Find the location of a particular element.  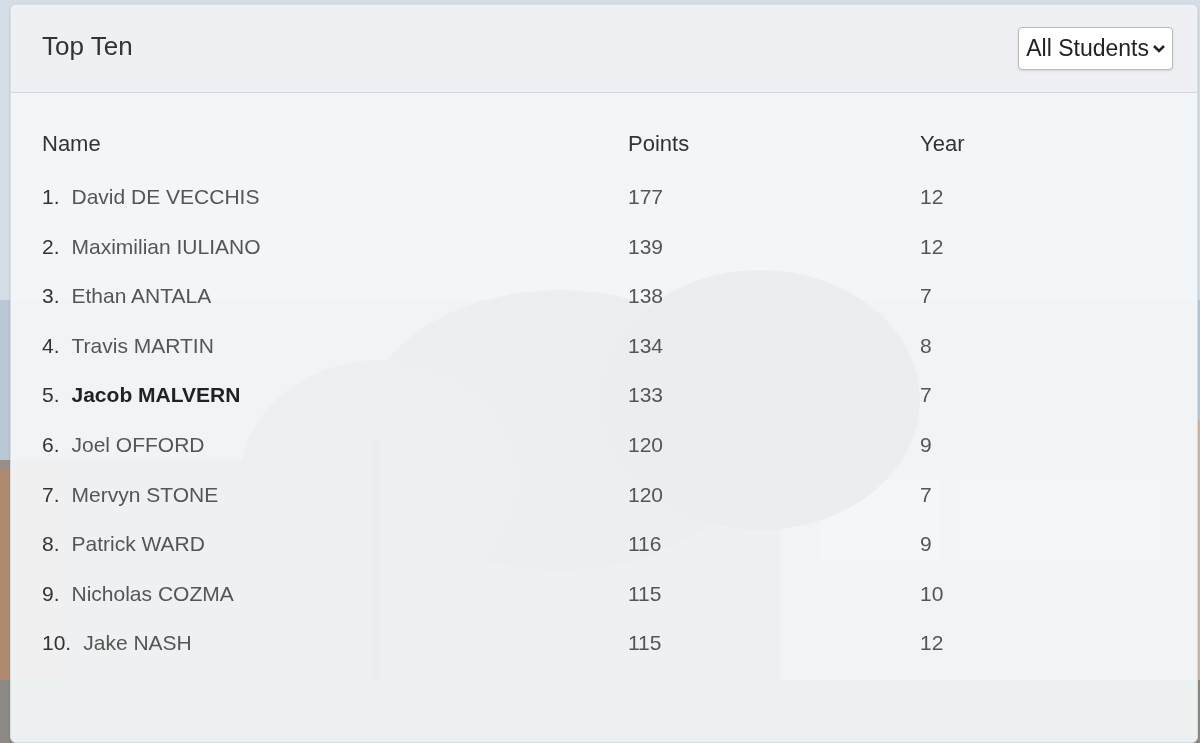

rank-number: 5. is located at coordinates (51, 395).